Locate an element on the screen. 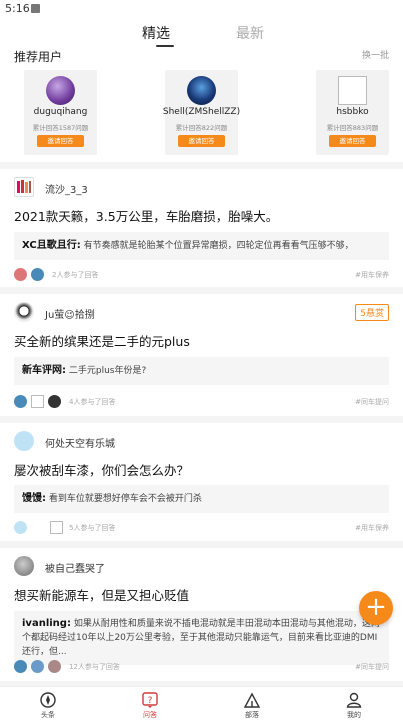  author-name: 被自己蠢哭了 is located at coordinates (75, 569).